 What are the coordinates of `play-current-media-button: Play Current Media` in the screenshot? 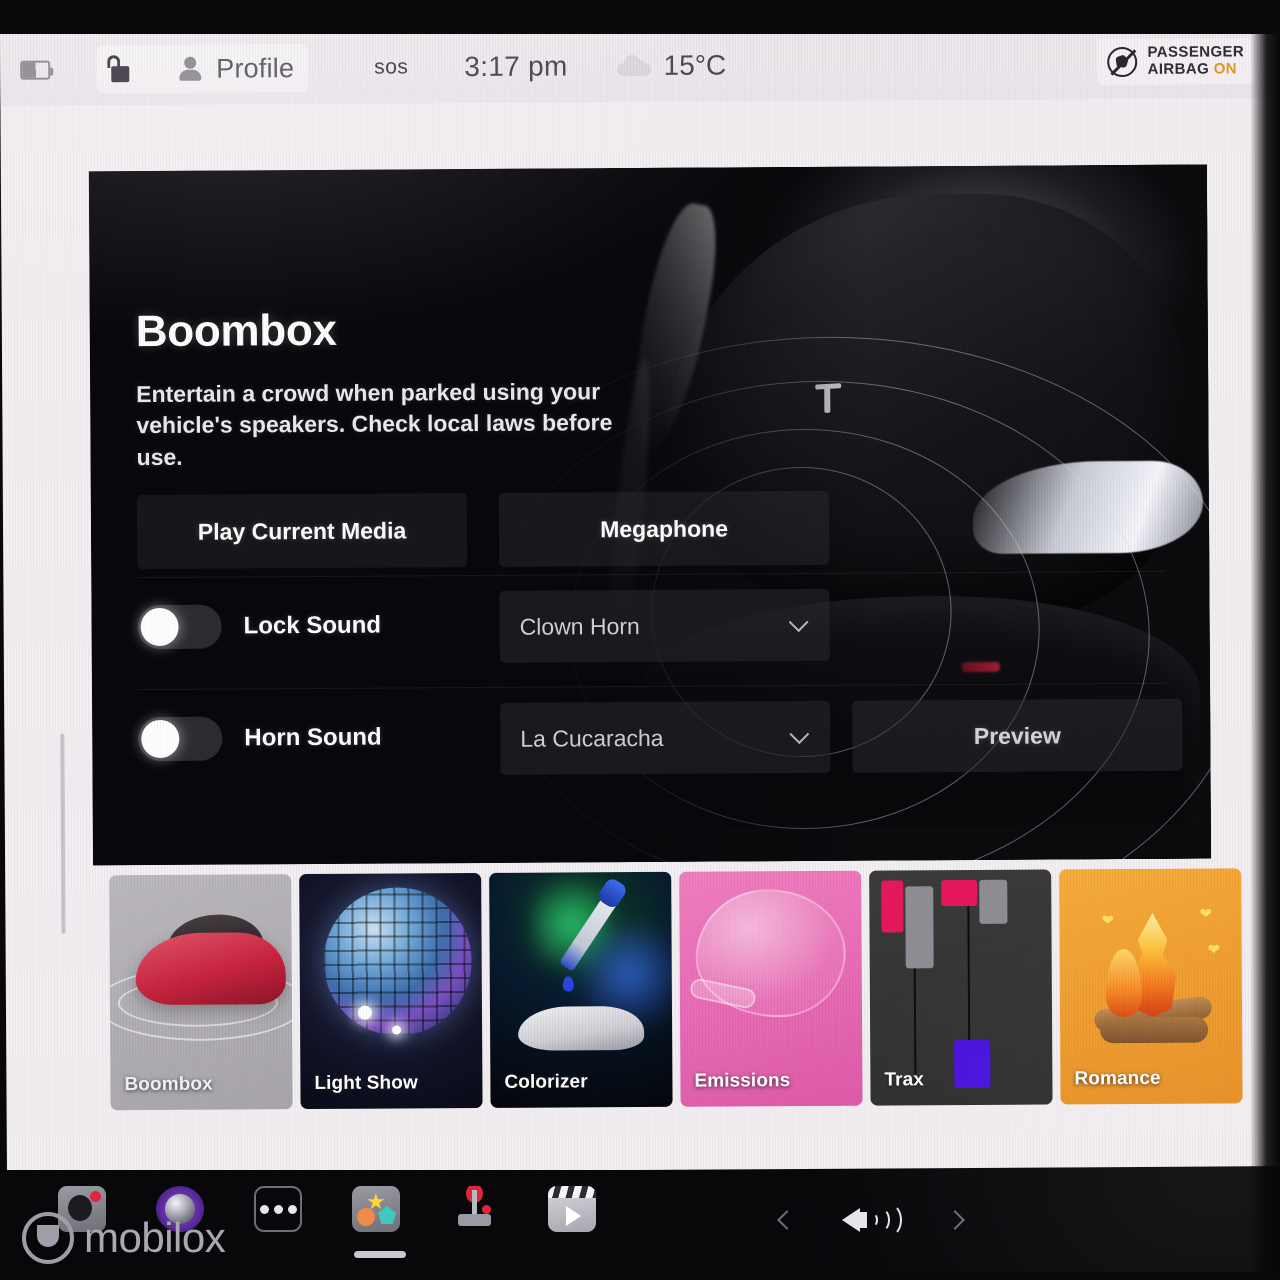 It's located at (302, 531).